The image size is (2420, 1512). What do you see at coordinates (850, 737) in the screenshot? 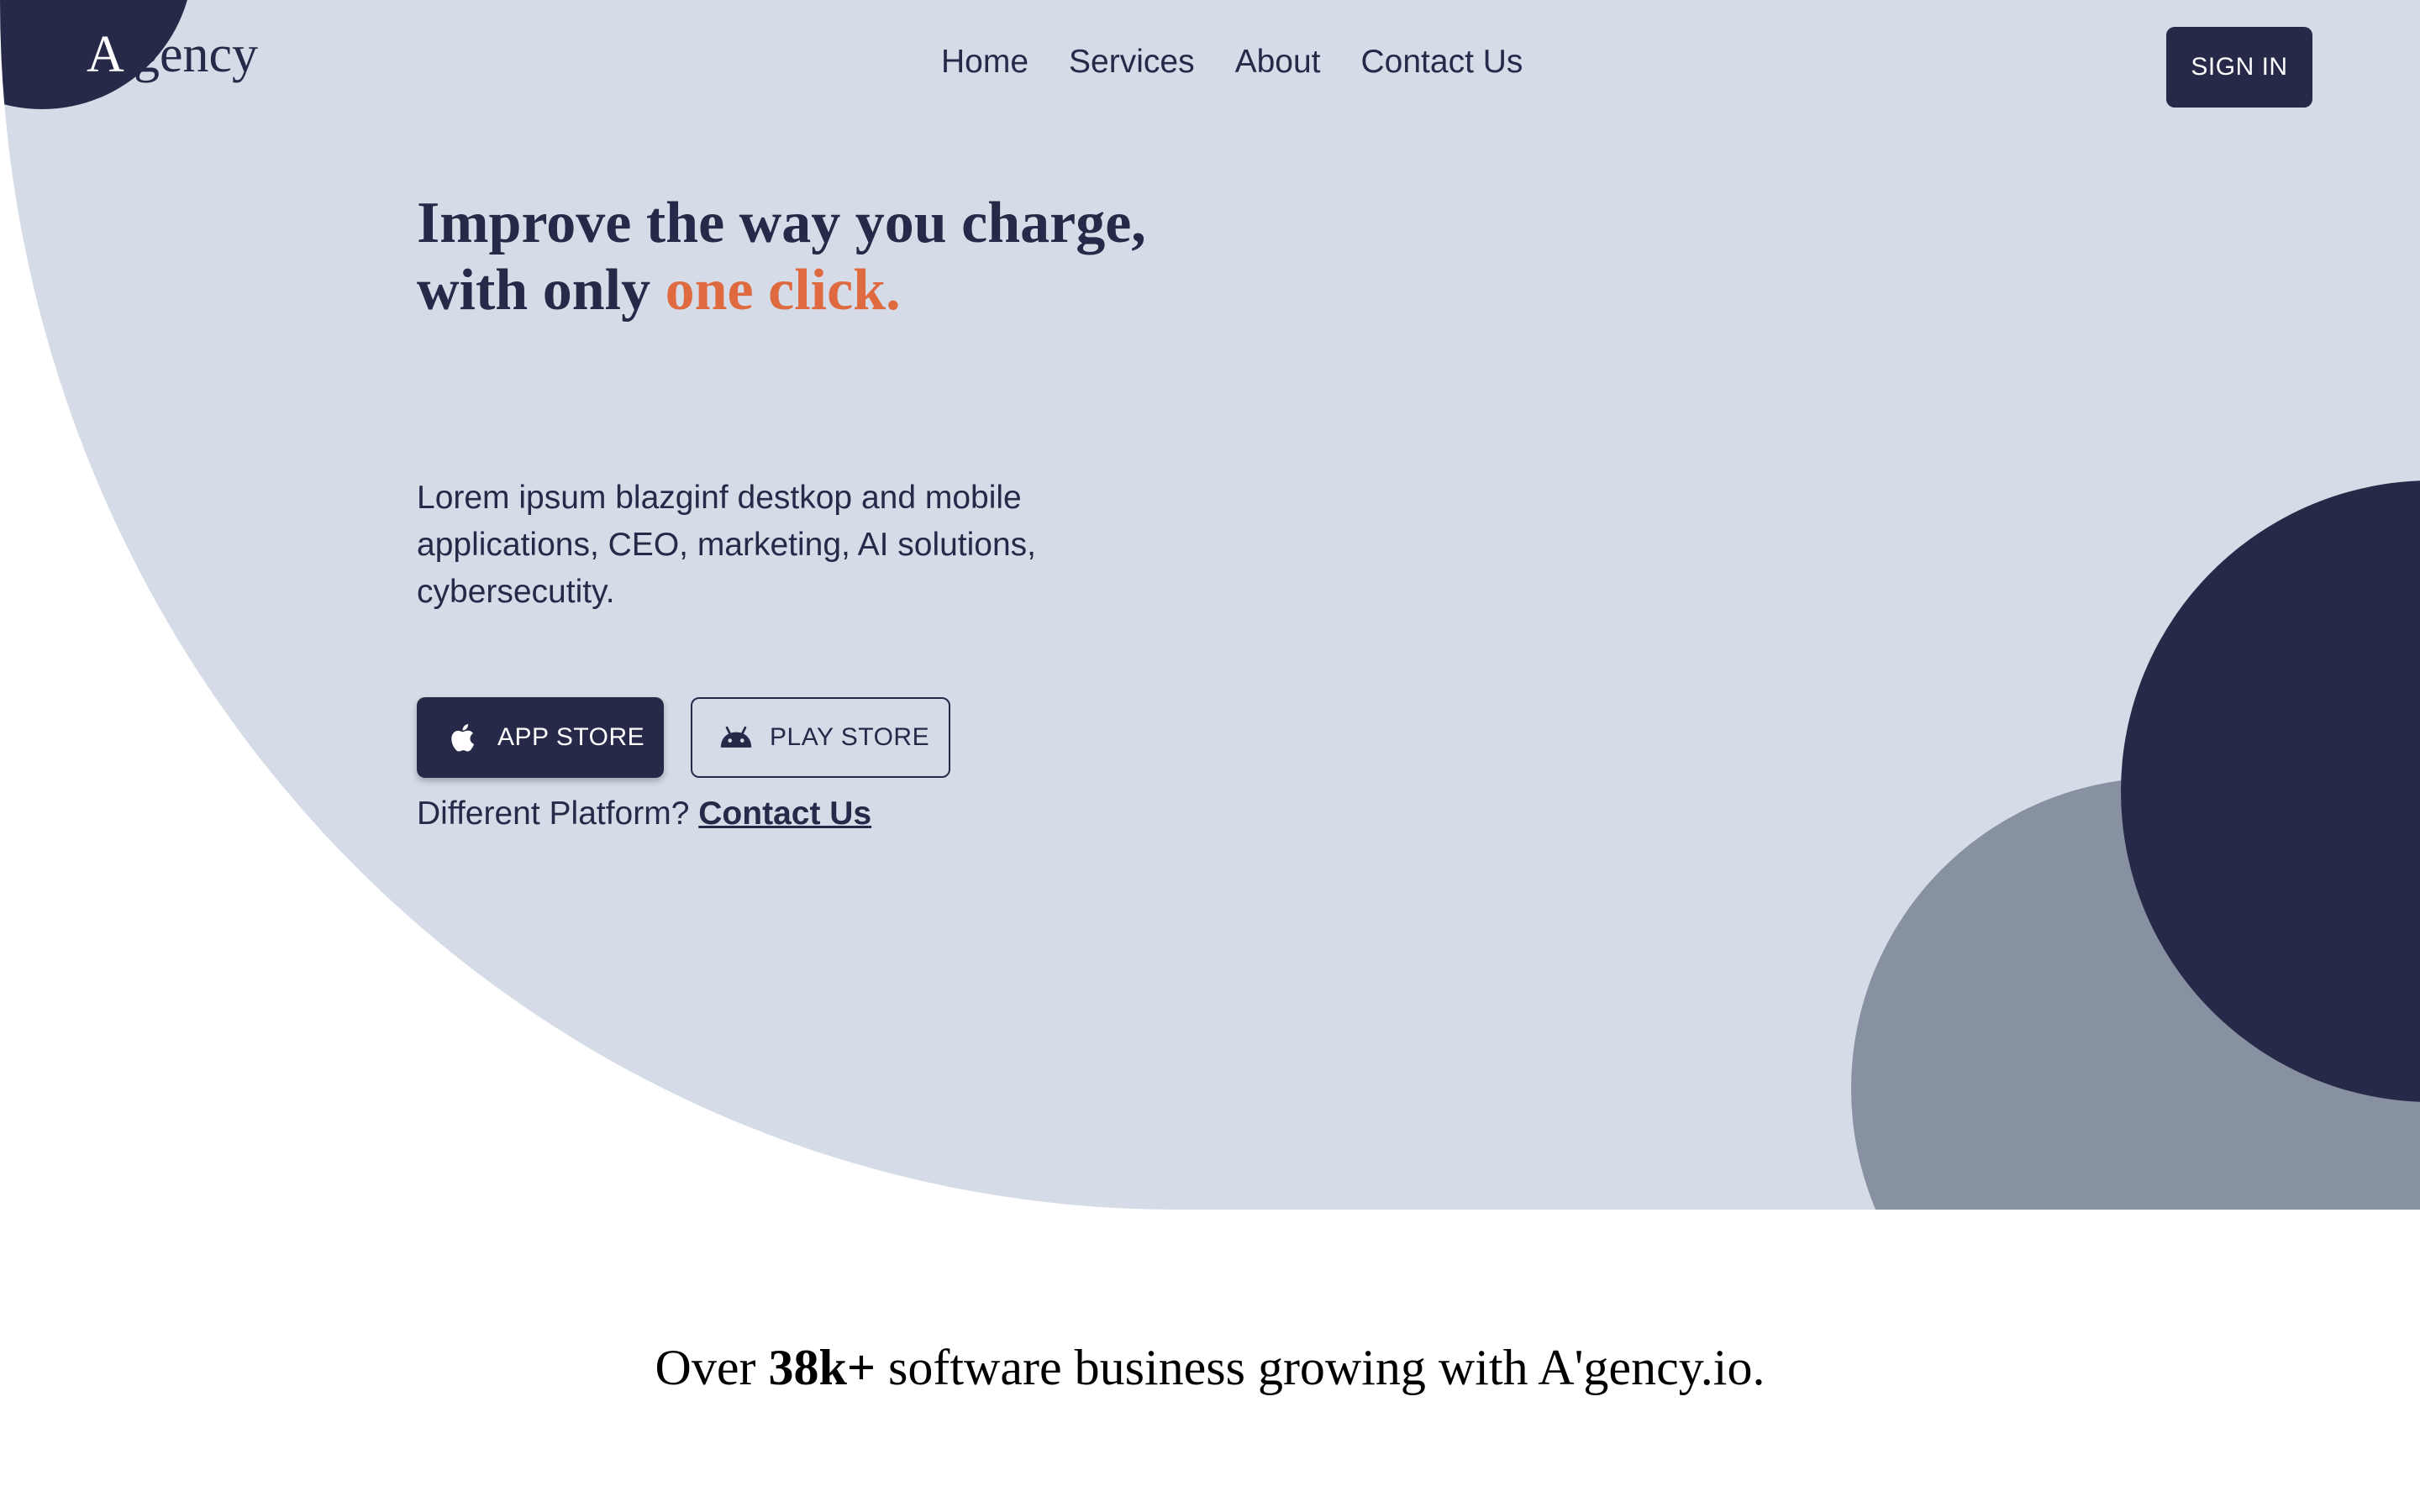
I see `play-store-label: PLAY STORE` at bounding box center [850, 737].